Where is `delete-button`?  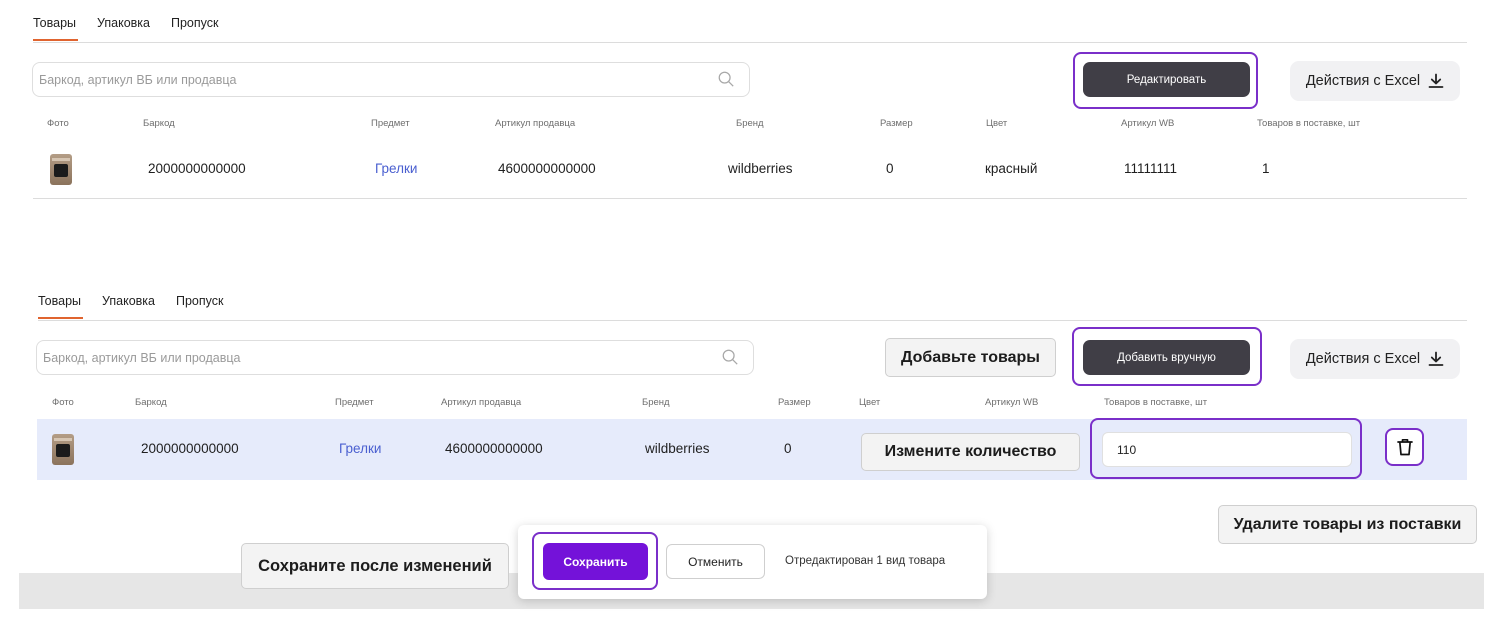
delete-button is located at coordinates (1404, 447).